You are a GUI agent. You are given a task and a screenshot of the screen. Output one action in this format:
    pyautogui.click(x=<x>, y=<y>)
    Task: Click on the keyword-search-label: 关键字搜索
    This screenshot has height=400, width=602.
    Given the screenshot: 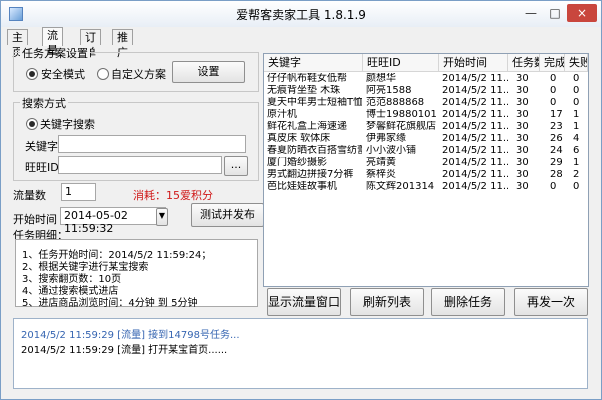 What is the action you would take?
    pyautogui.click(x=67, y=124)
    